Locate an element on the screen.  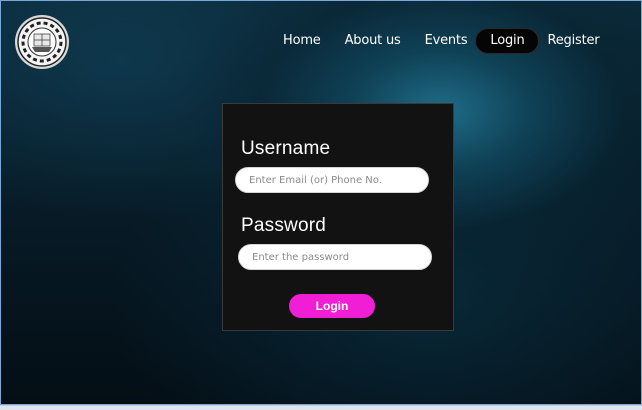
nav-login: Login is located at coordinates (507, 41).